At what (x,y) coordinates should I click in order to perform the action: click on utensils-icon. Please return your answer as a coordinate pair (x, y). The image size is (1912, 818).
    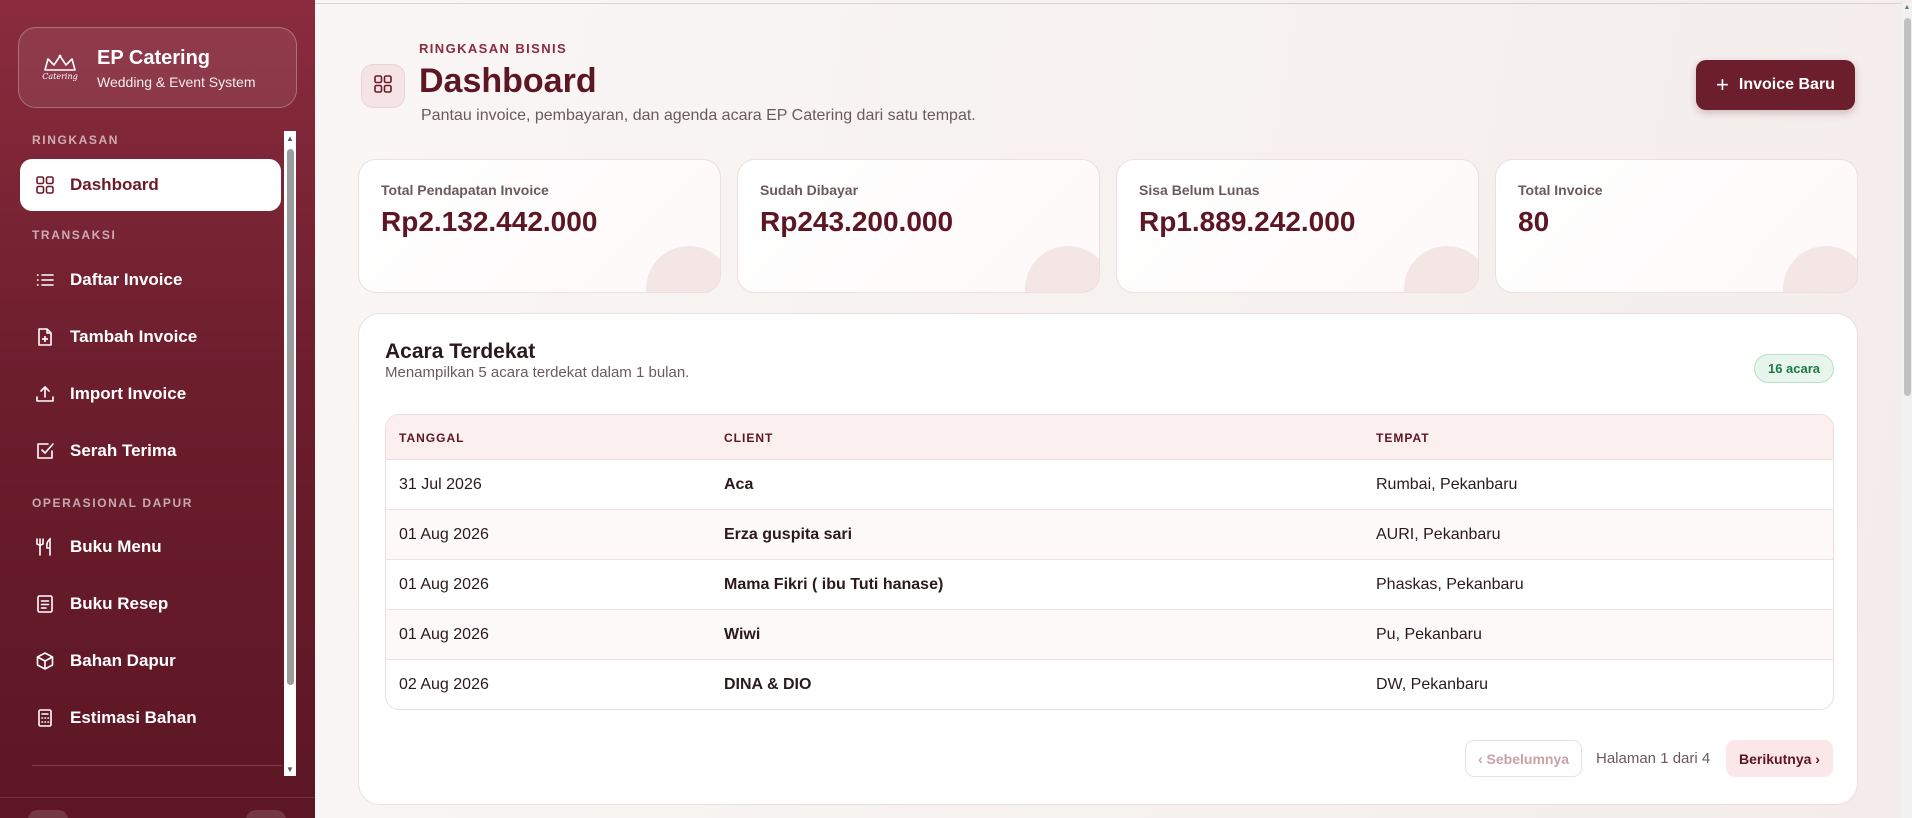
    Looking at the image, I should click on (45, 547).